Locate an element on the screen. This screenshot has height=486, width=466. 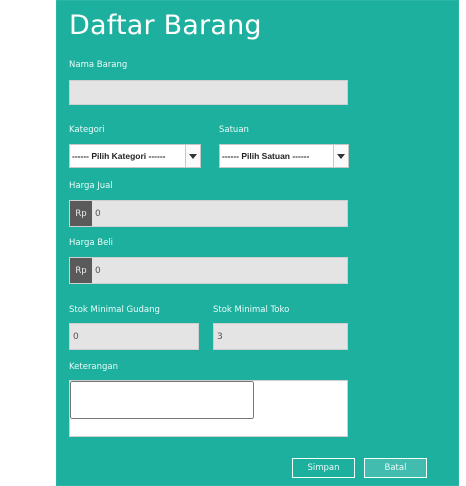
satuan-select: ------ Pilih Satuan ------ is located at coordinates (284, 156).